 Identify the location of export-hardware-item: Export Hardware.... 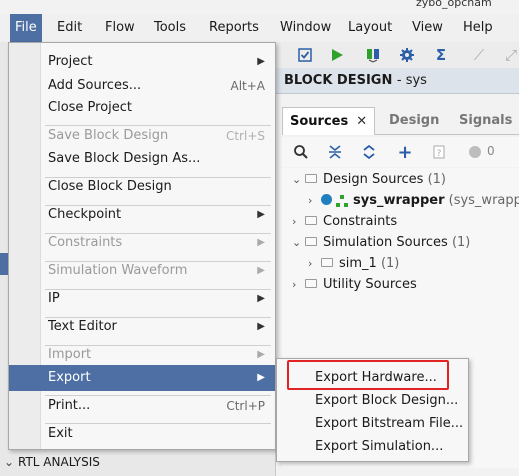
(372, 378).